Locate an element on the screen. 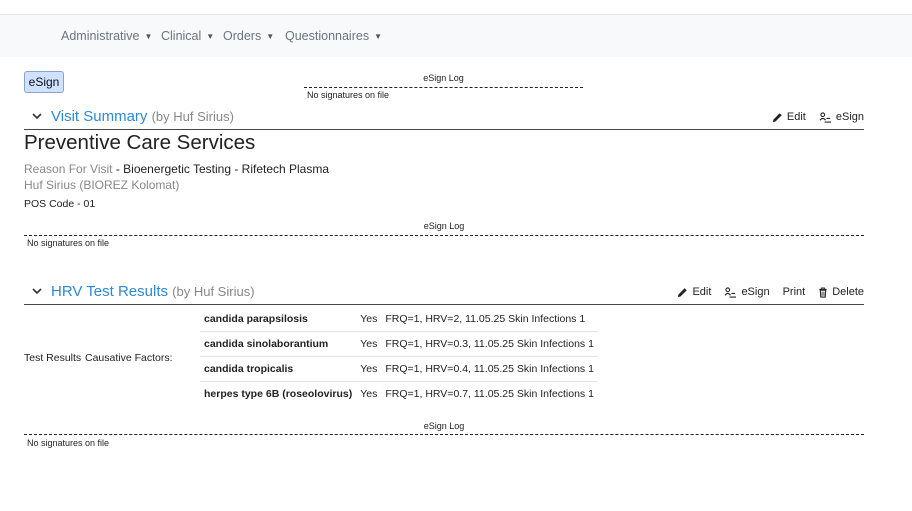  causative-factors-label: Causative Factors: is located at coordinates (129, 358).